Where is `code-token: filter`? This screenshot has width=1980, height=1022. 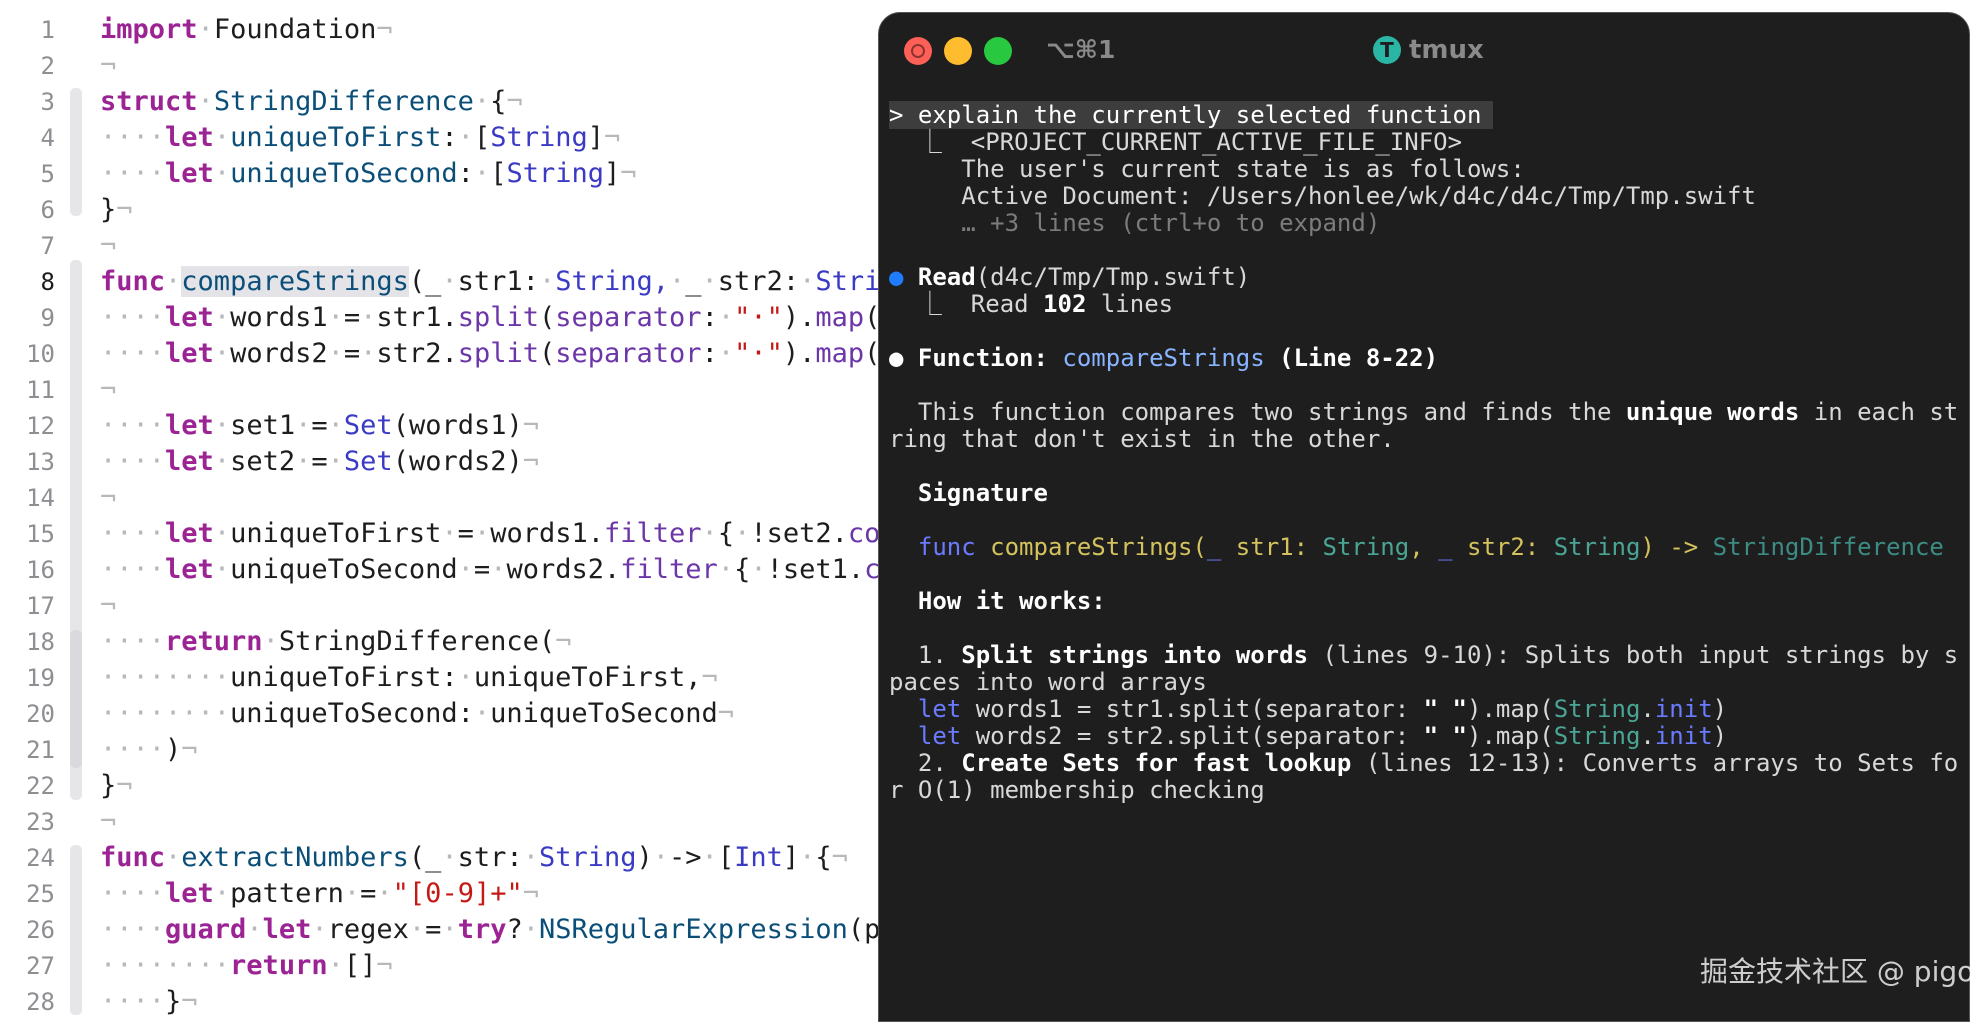
code-token: filter is located at coordinates (669, 569).